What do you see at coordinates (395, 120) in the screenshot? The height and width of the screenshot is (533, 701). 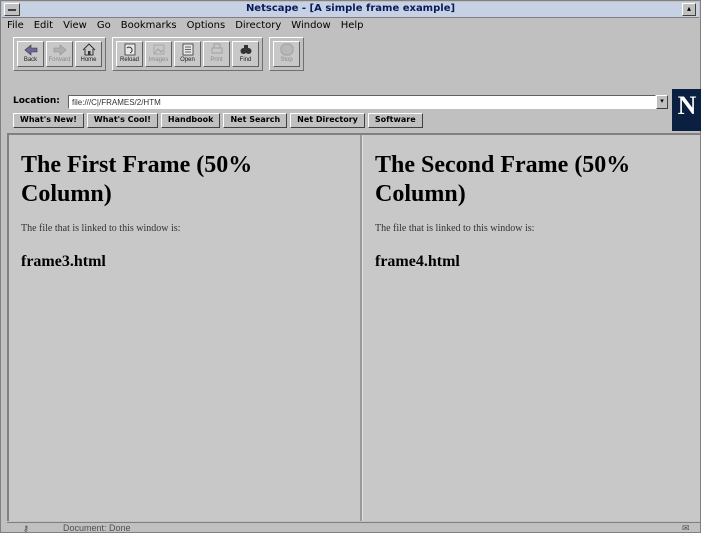 I see `software-button: Software` at bounding box center [395, 120].